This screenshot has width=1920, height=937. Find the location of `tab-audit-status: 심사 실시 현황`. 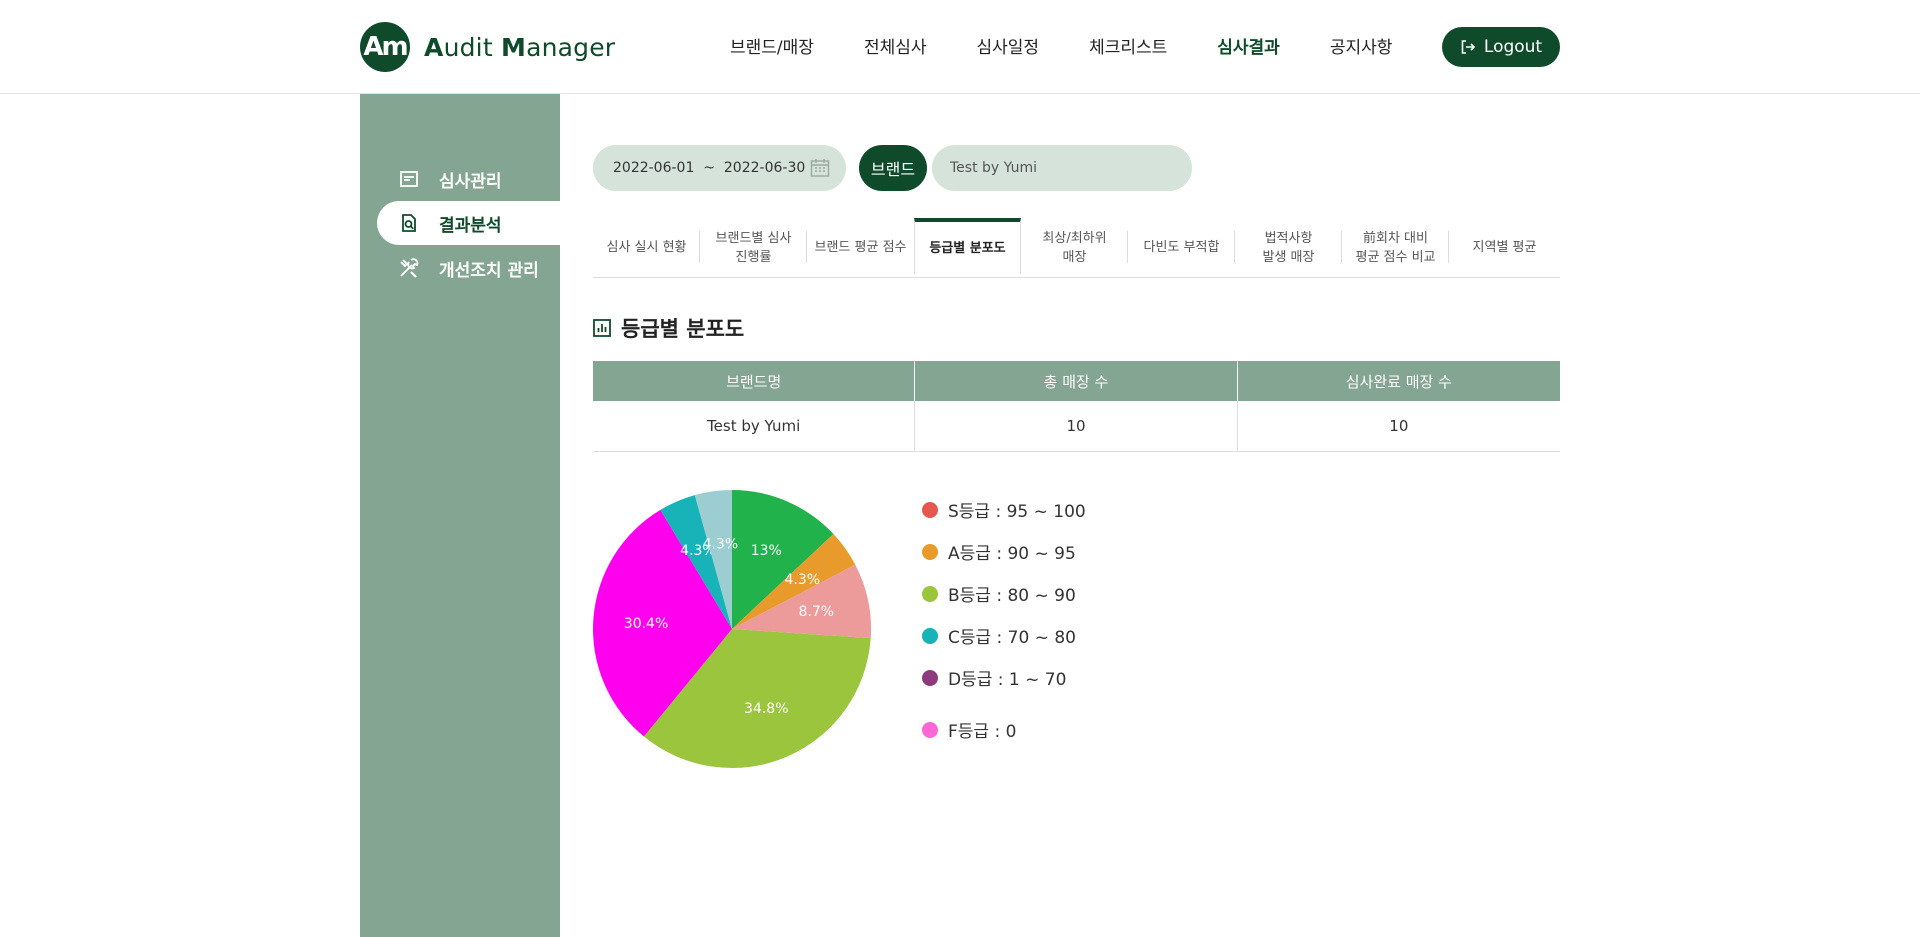

tab-audit-status: 심사 실시 현황 is located at coordinates (646, 247).